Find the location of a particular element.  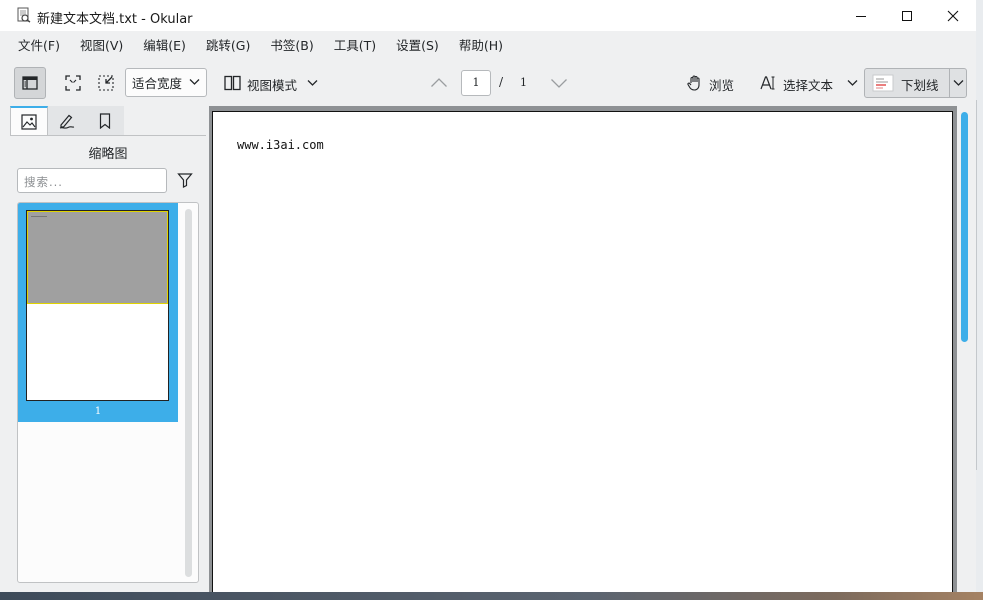

close-button is located at coordinates (953, 15).